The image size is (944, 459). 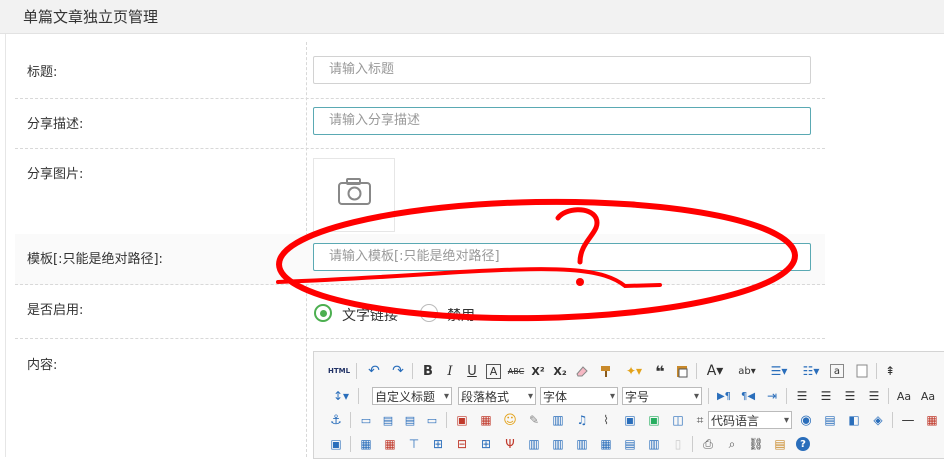 I want to click on custom-heading-select: 自定义标题, so click(x=412, y=396).